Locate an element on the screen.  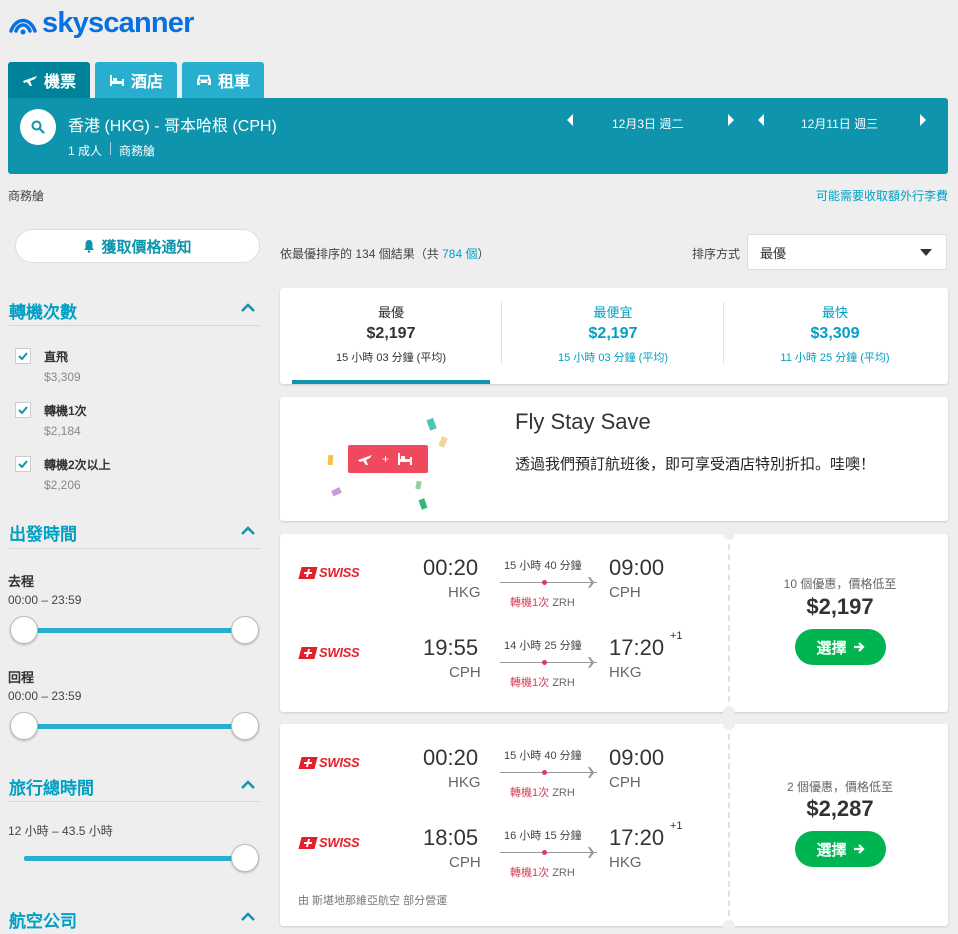
return-time-slider-max-handle is located at coordinates (245, 726).